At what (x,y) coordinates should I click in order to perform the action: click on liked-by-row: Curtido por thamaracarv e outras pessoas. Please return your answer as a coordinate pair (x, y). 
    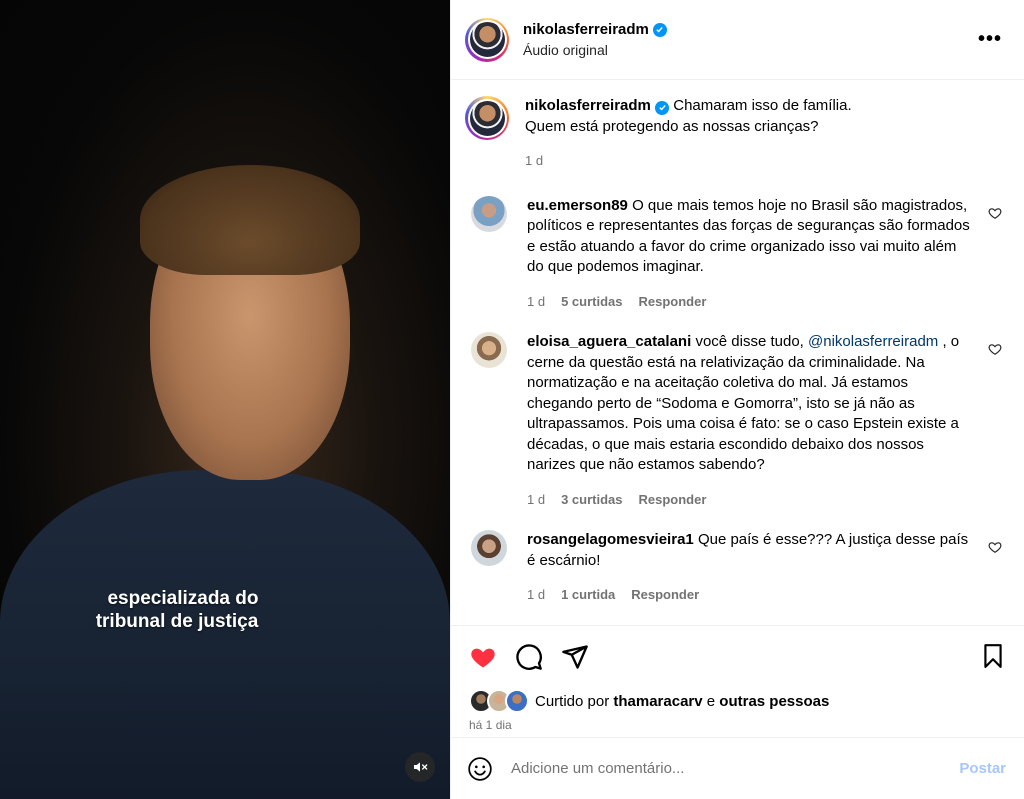
    Looking at the image, I should click on (737, 701).